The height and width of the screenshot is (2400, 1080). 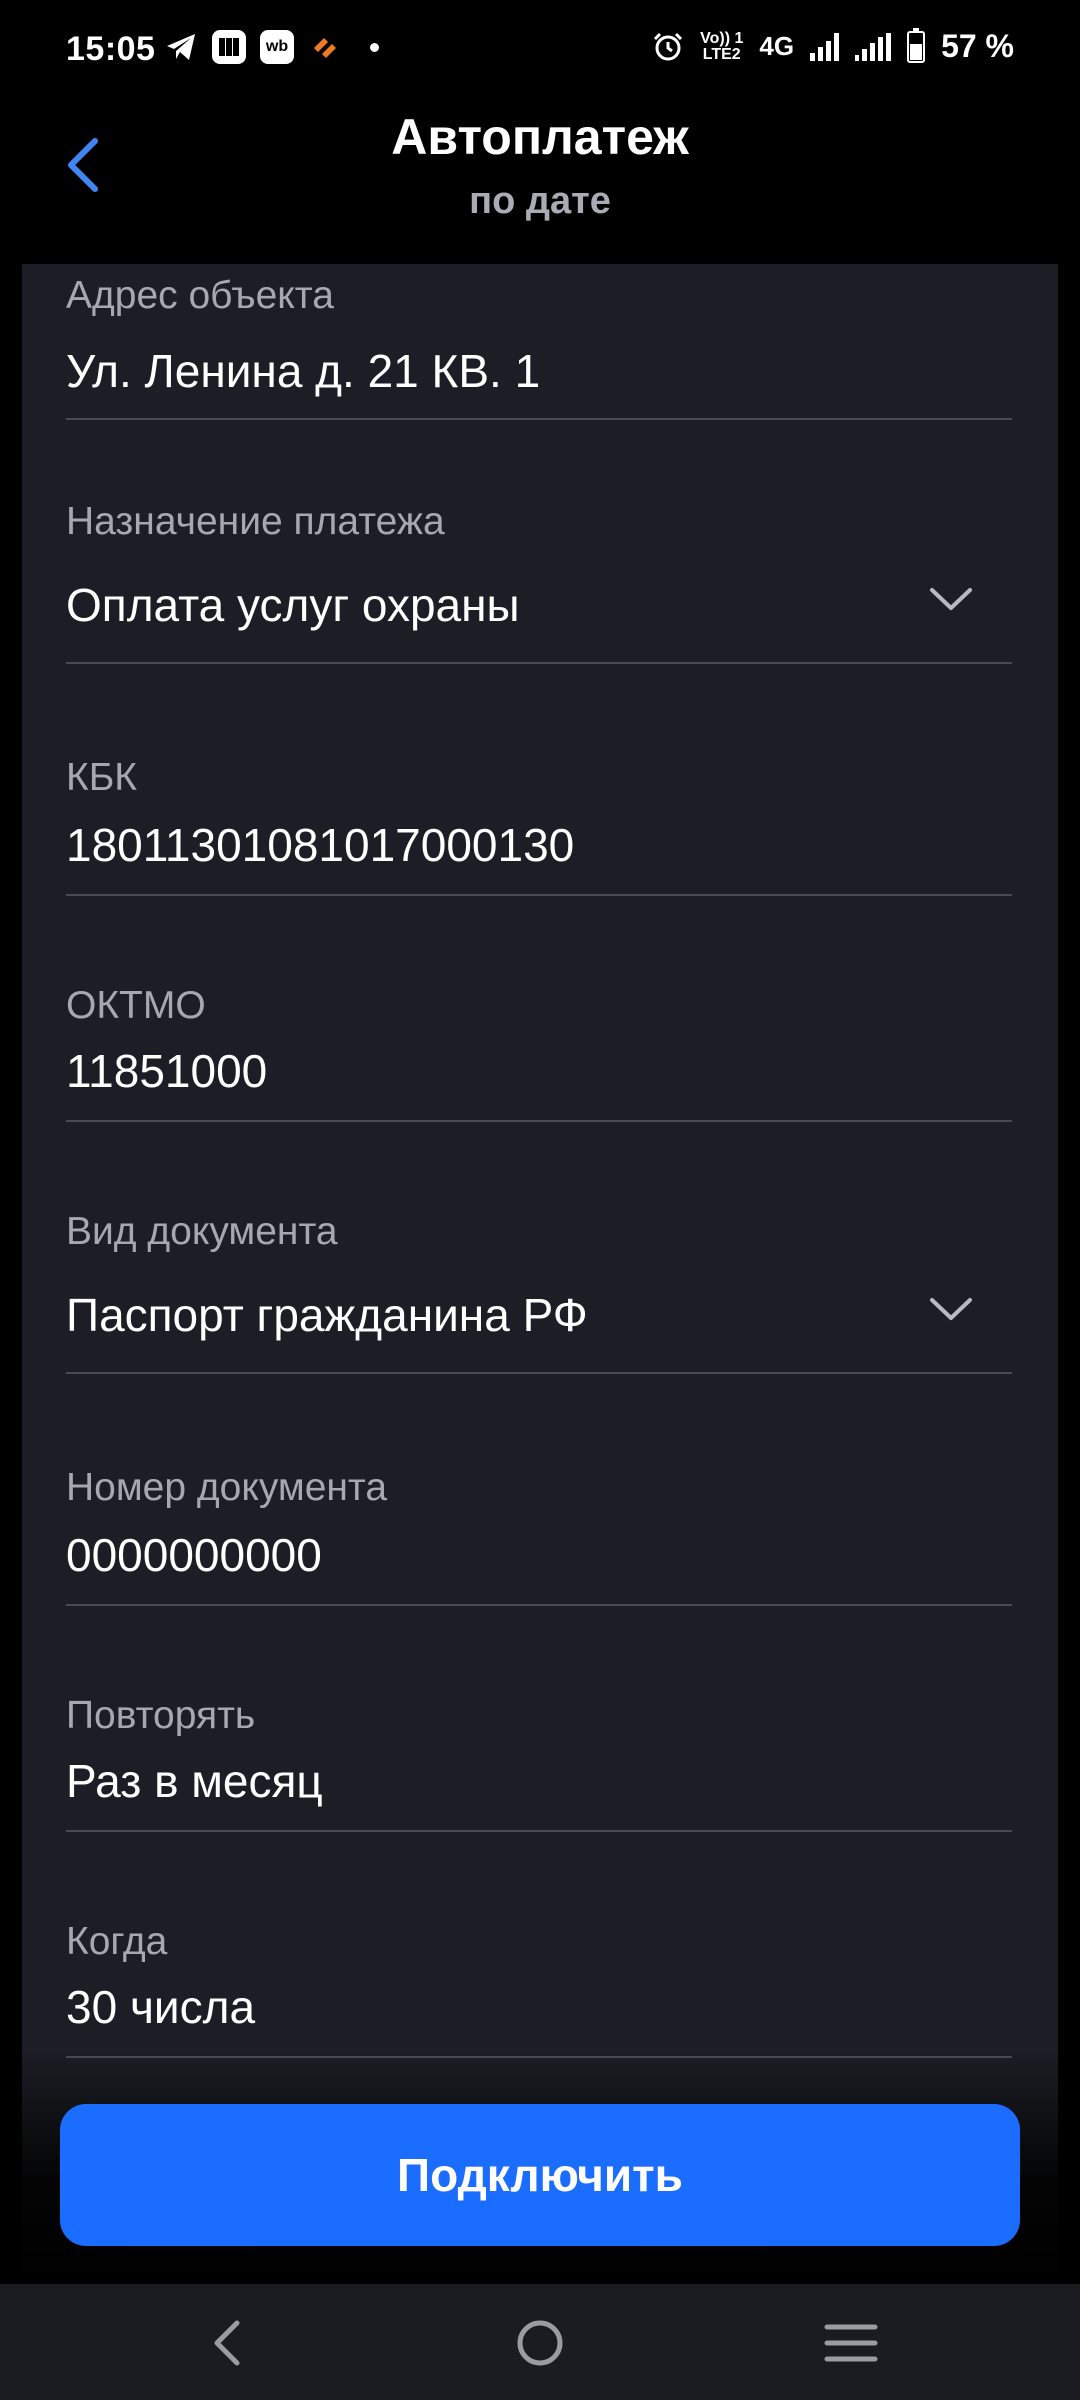 What do you see at coordinates (194, 1781) in the screenshot?
I see `field-value: Раз в месяц` at bounding box center [194, 1781].